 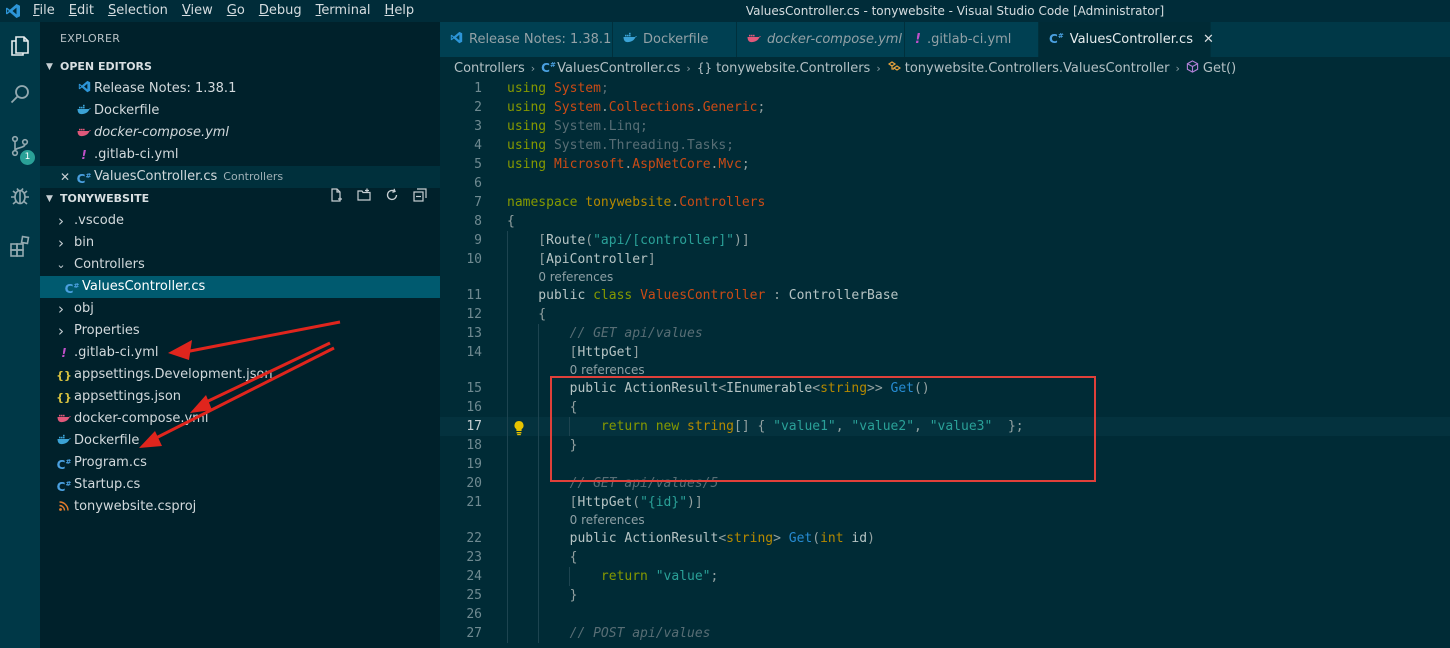 What do you see at coordinates (197, 11) in the screenshot?
I see `menu-view: View` at bounding box center [197, 11].